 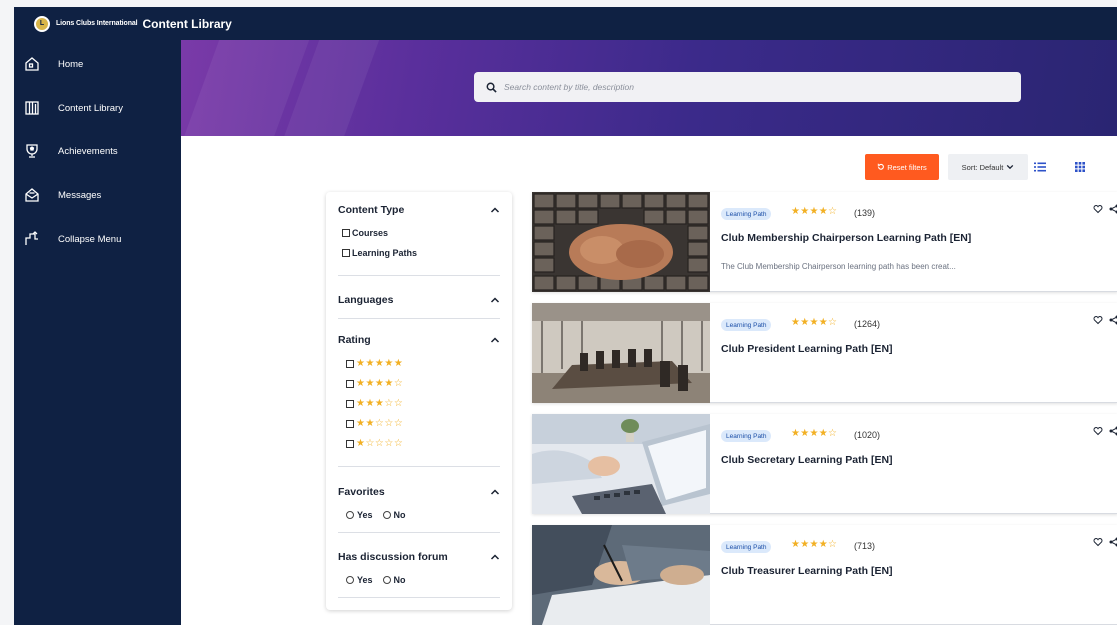 I want to click on sidebar-item-achievements: Achievements, so click(x=97, y=151).